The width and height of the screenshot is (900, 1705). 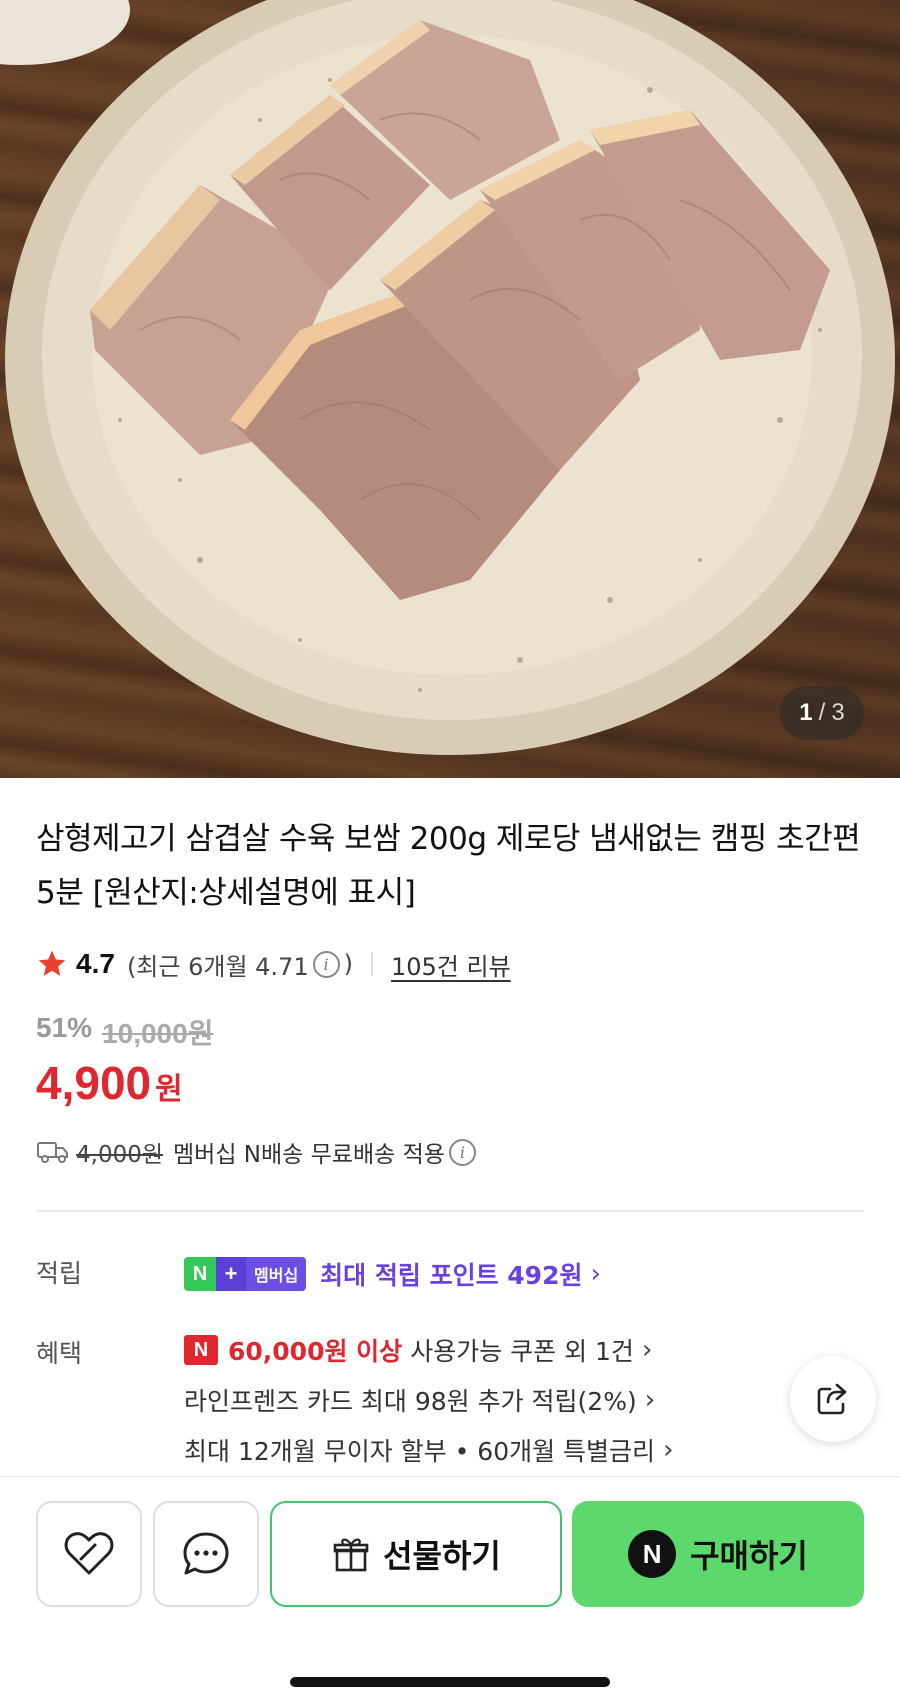 I want to click on review-count-link: 105건 리뷰, so click(x=451, y=964).